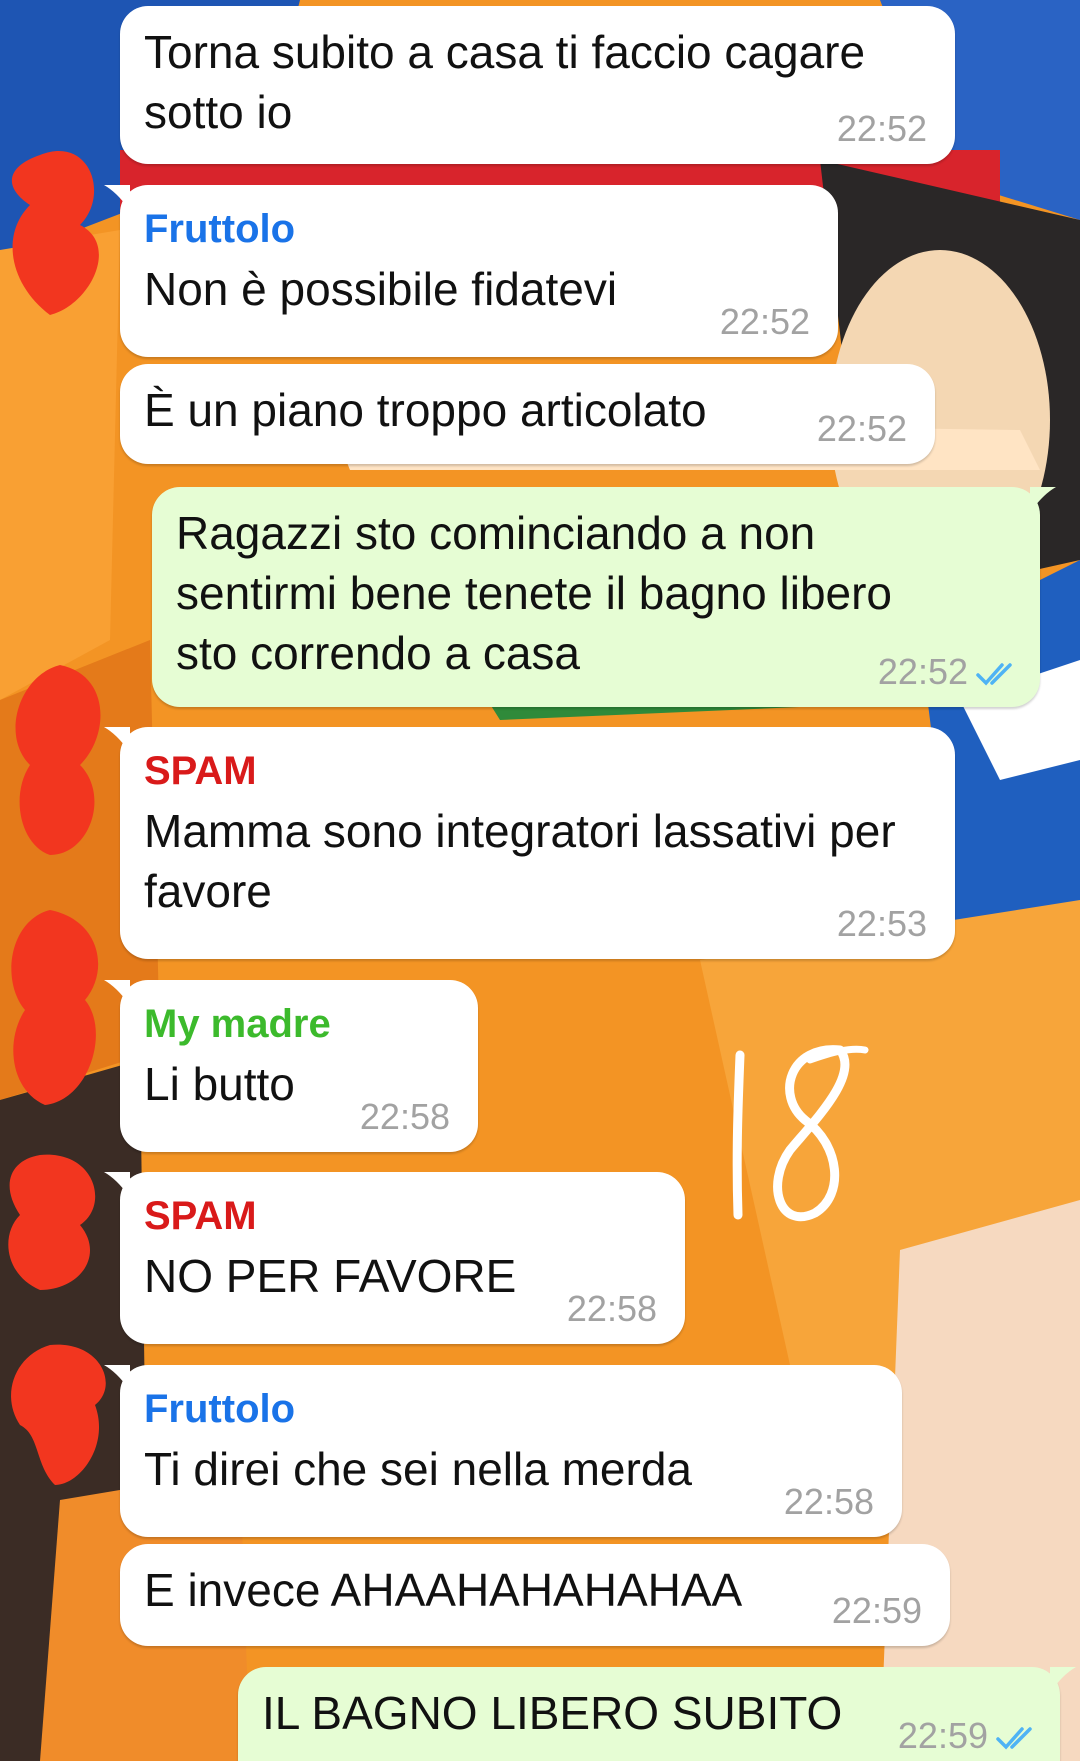 This screenshot has height=1761, width=1080. I want to click on message-bubble-incoming: Fruttolo Non è possibile fidatevi 22:52, so click(479, 271).